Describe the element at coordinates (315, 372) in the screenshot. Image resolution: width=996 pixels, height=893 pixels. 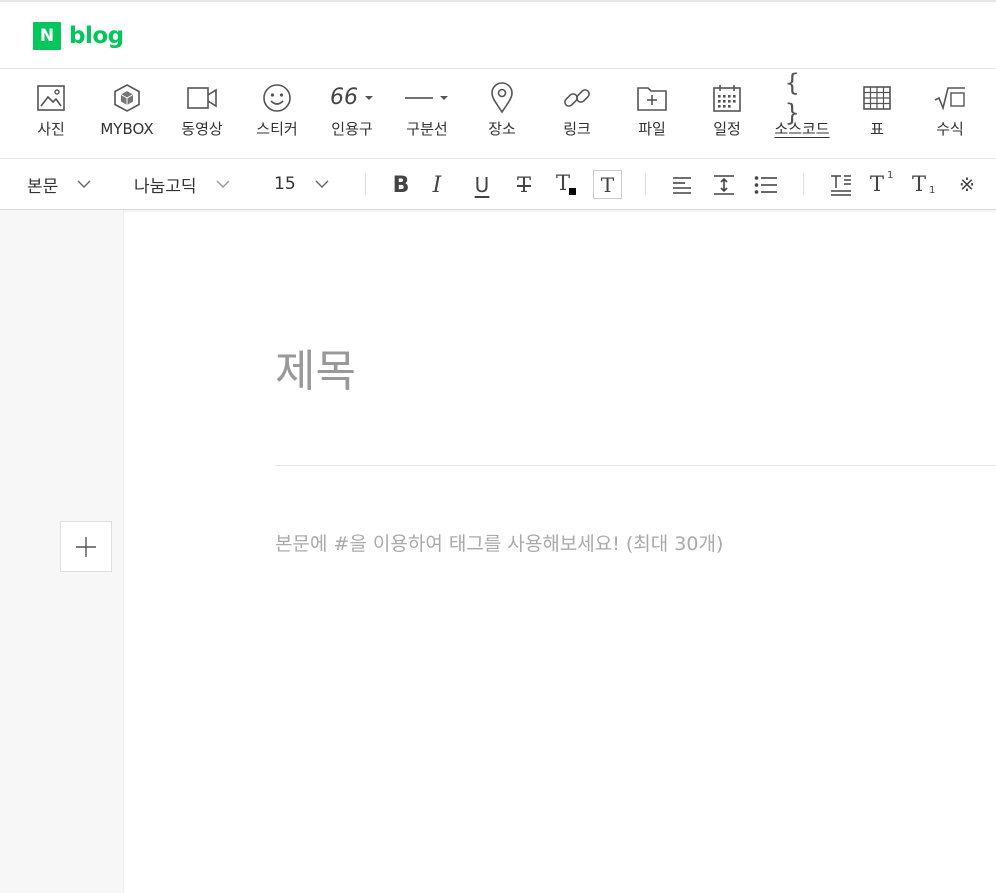
I see `title-input: 제목` at that location.